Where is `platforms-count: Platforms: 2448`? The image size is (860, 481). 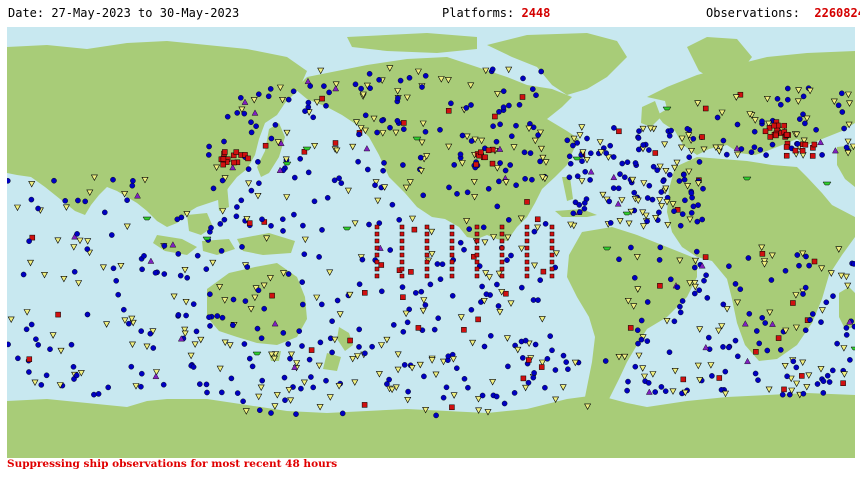
platforms-count: Platforms: 2448 is located at coordinates (496, 13).